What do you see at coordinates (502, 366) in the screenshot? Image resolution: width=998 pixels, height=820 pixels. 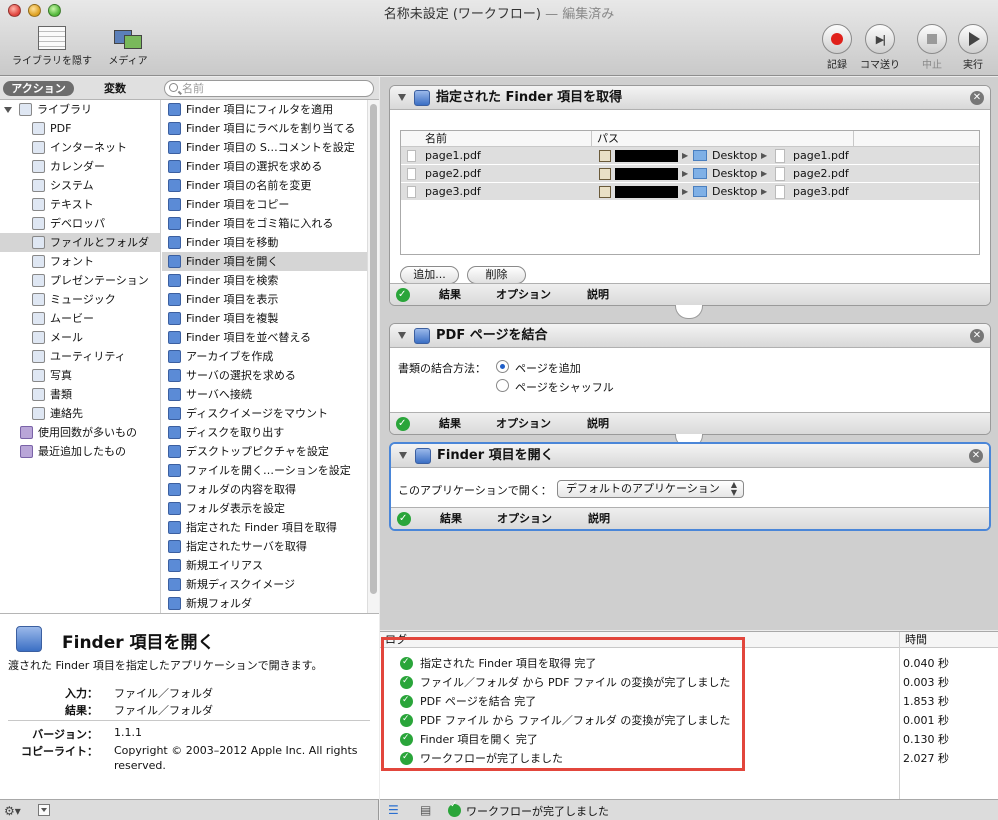 I see `append-pages-radio` at bounding box center [502, 366].